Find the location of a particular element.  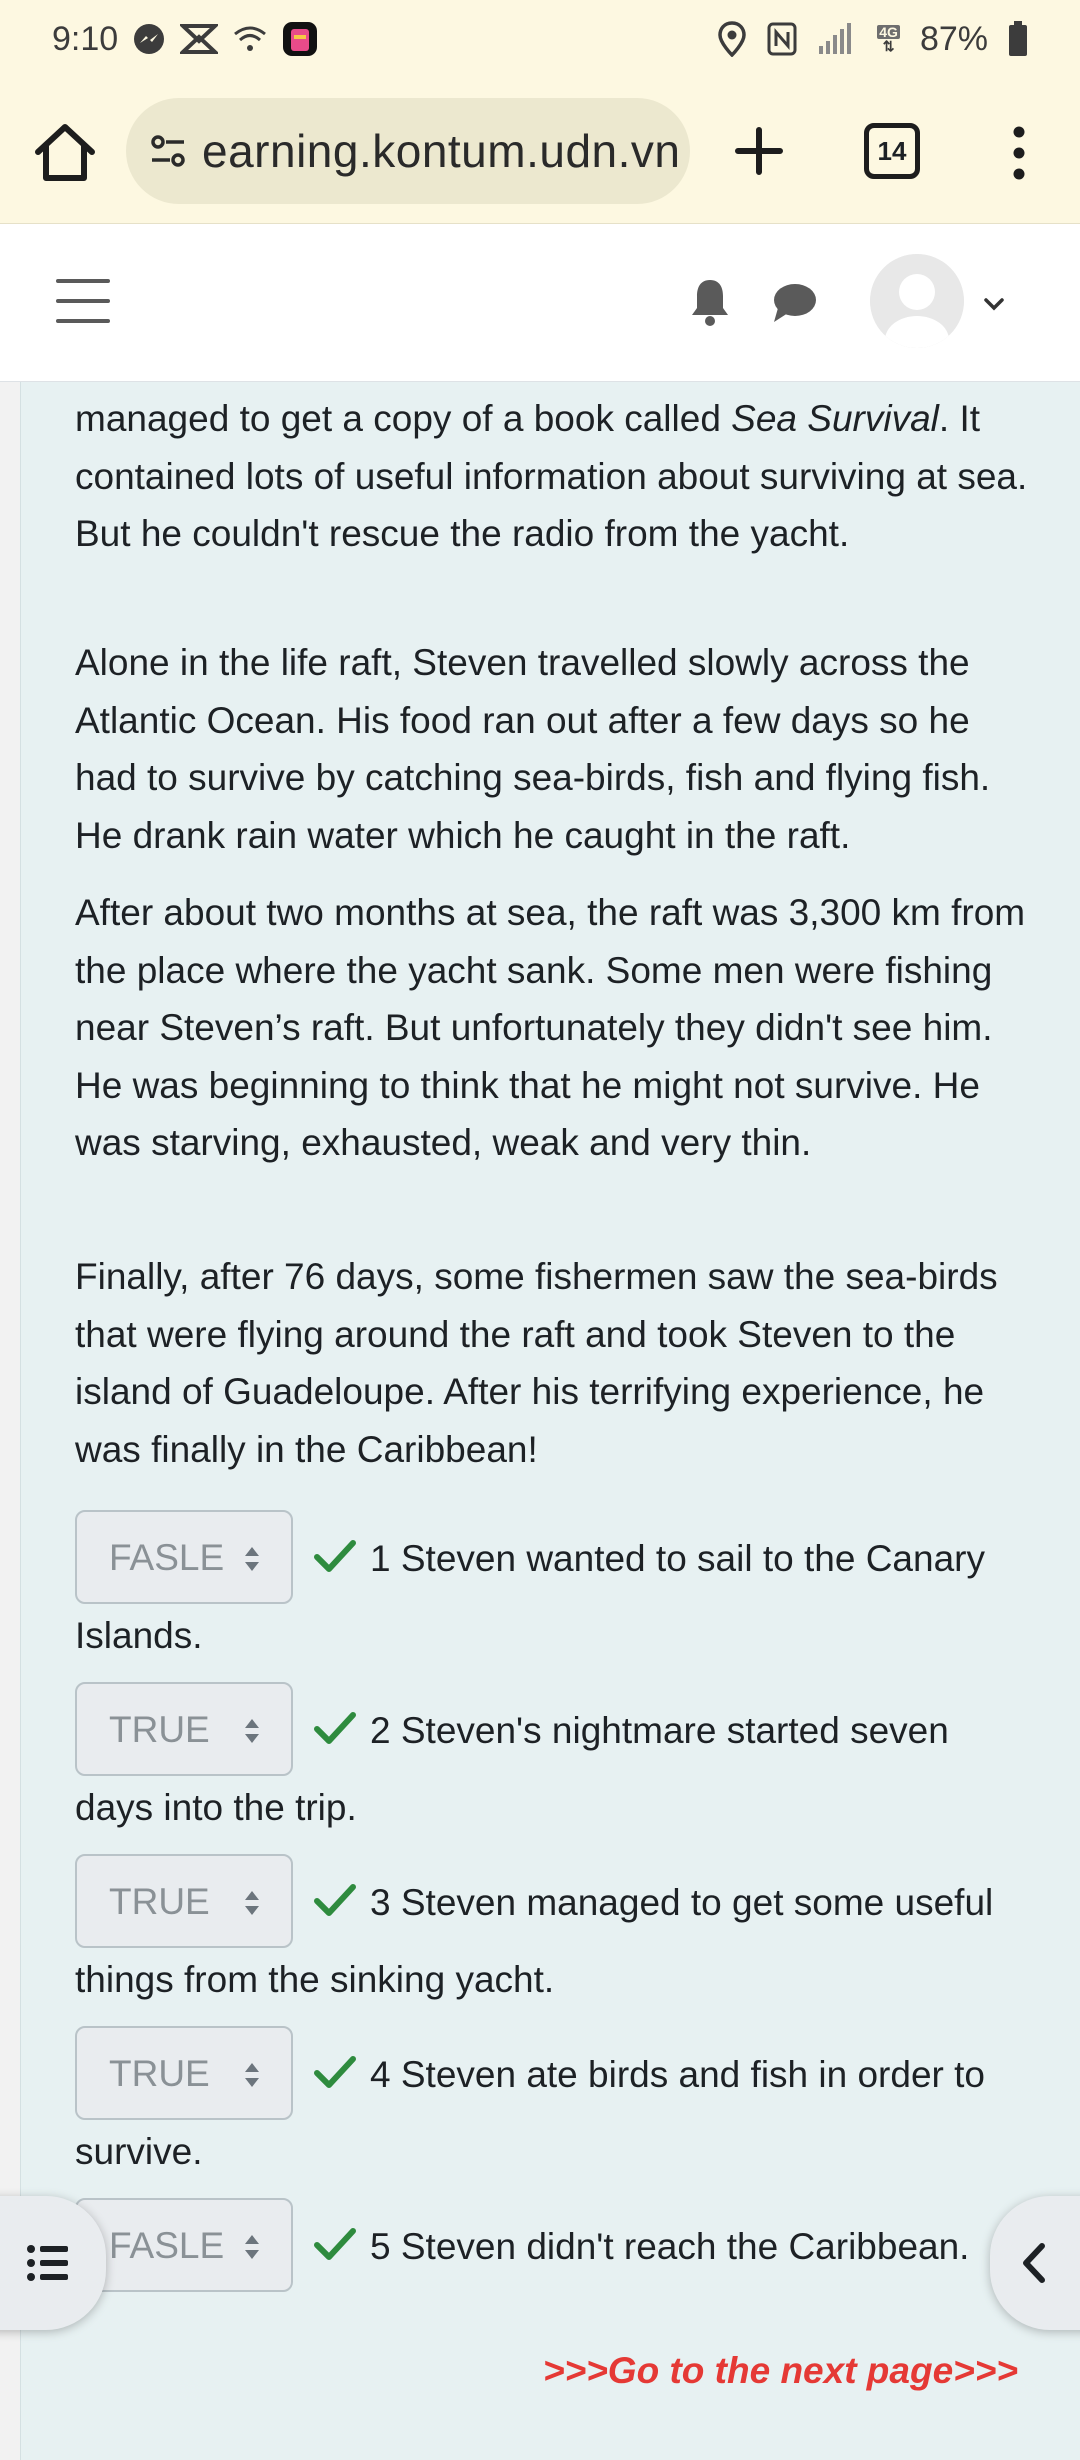

more-vert-icon is located at coordinates (1019, 153).